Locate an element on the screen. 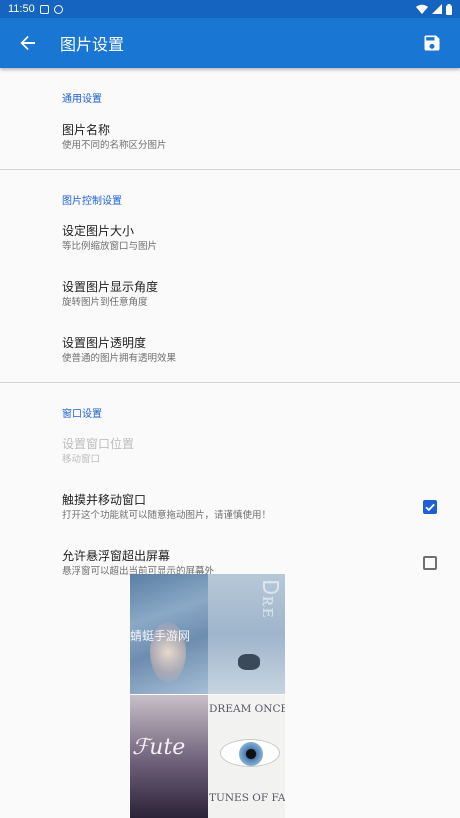 This screenshot has height=818, width=460. pref-touch-move-window: 触摸并移动窗口 打开这个功能就可以随意拖动图片，请谨慎使用！ is located at coordinates (230, 511).